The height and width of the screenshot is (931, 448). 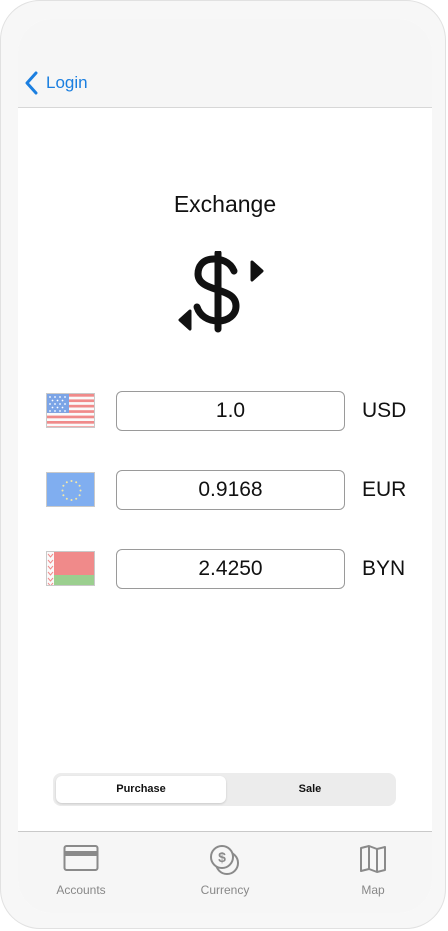 I want to click on eur-amount-input, so click(x=230, y=490).